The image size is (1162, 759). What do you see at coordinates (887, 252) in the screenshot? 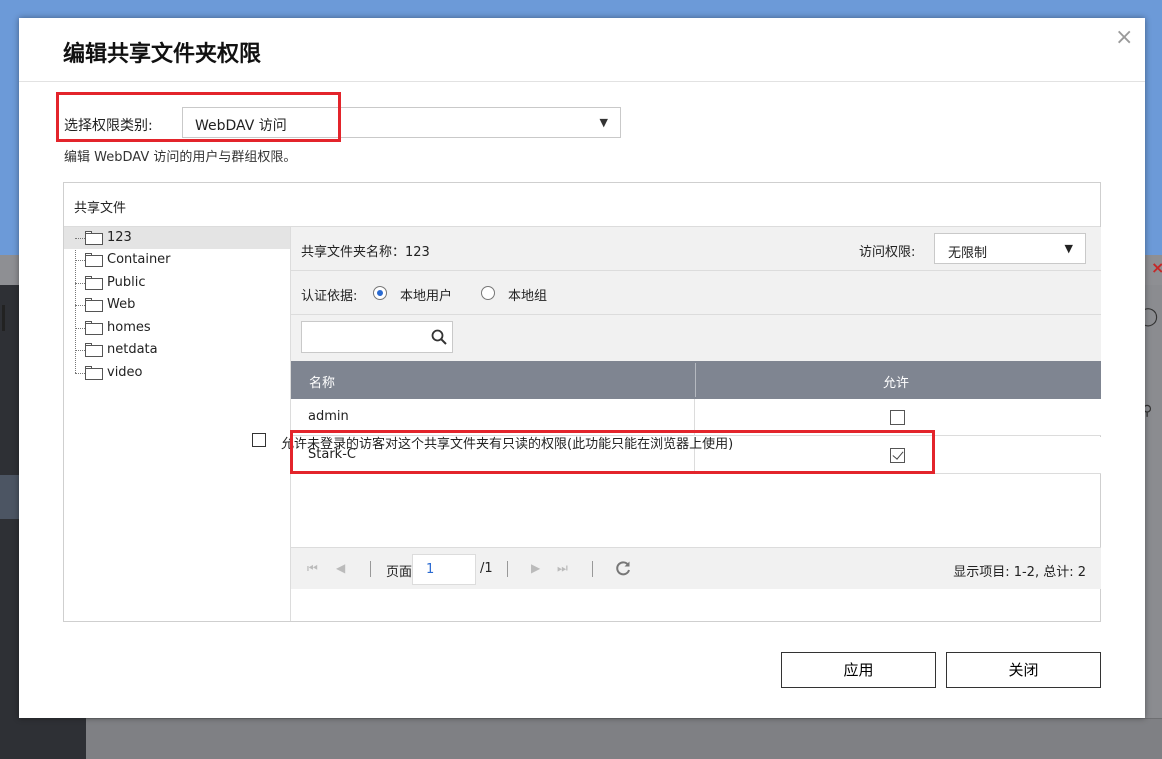
I see `access-label: 访问权限:` at bounding box center [887, 252].